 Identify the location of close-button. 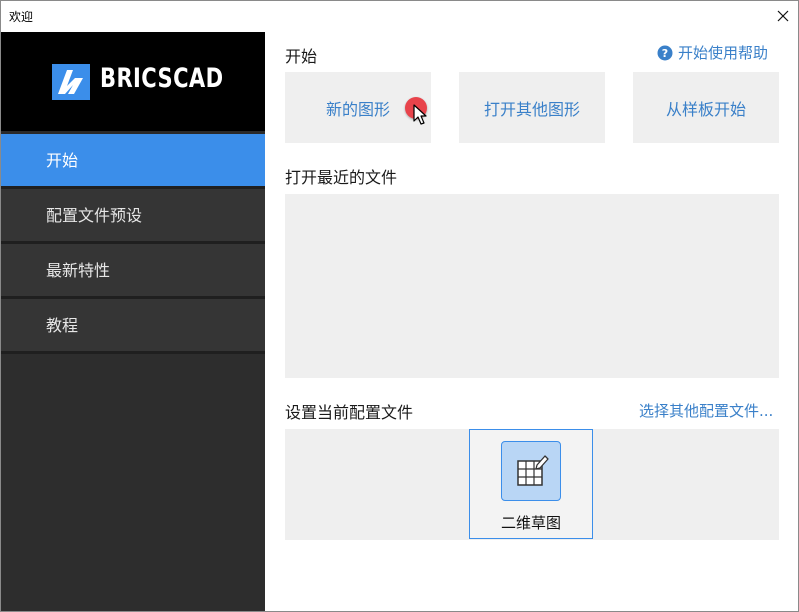
(783, 16).